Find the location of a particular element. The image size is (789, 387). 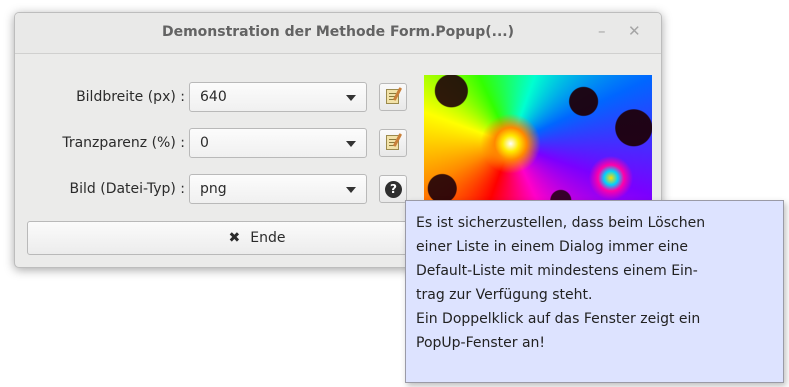

file-type-help-button: ? is located at coordinates (393, 189).